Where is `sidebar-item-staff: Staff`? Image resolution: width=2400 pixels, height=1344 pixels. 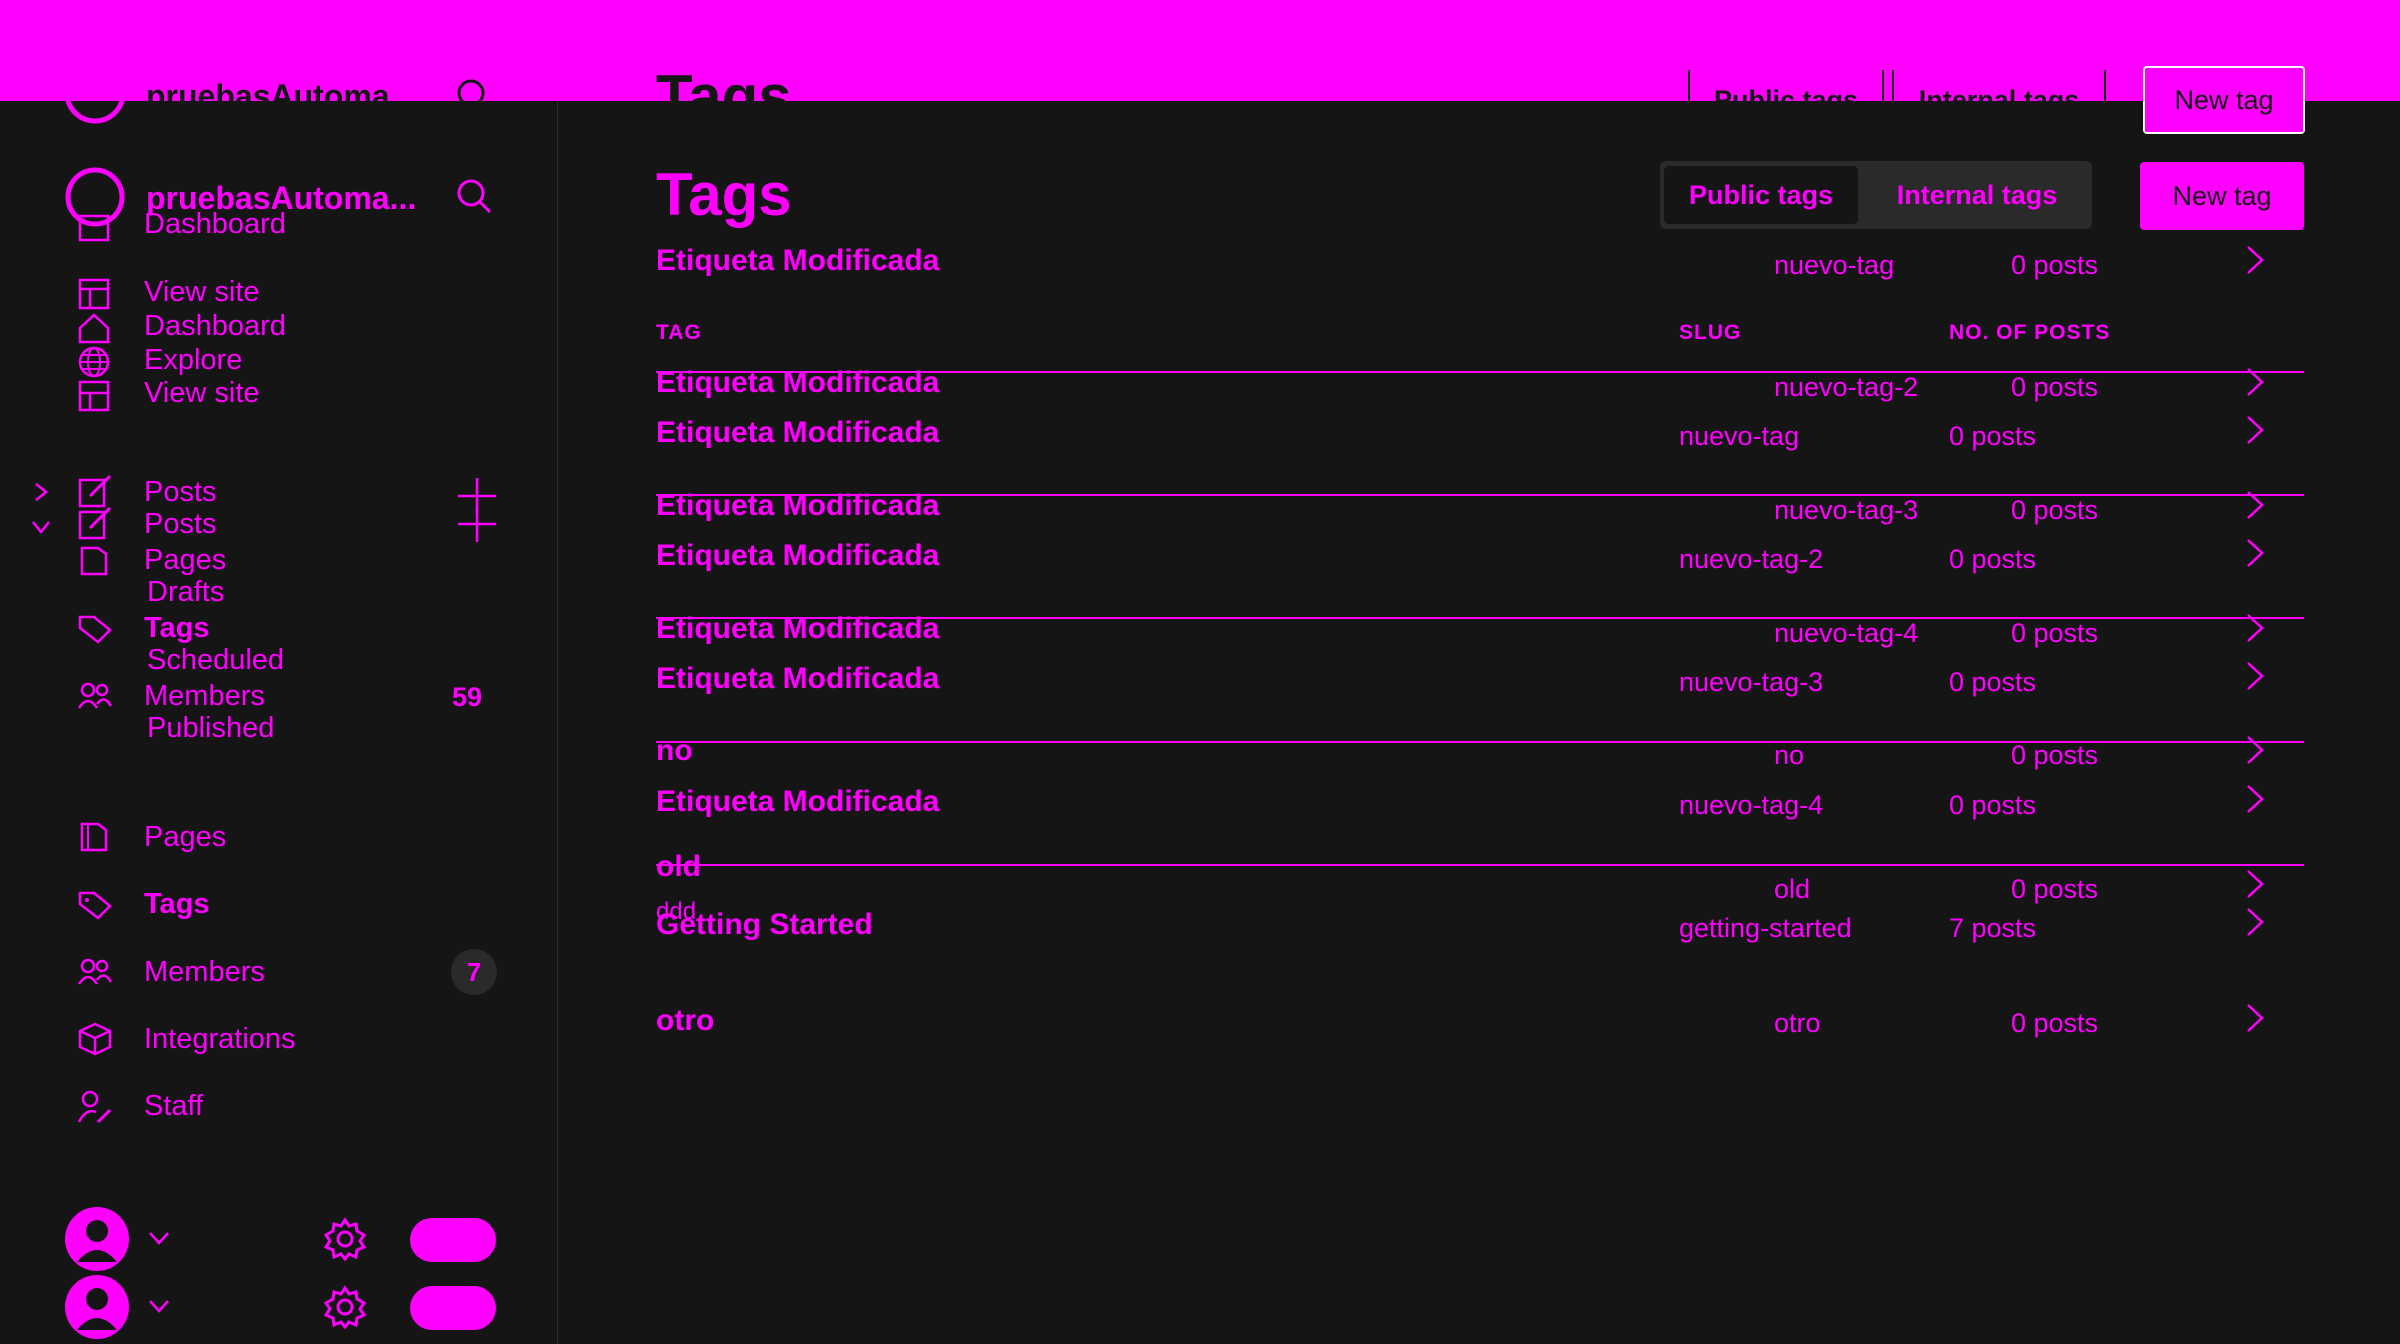
sidebar-item-staff: Staff is located at coordinates (173, 1106).